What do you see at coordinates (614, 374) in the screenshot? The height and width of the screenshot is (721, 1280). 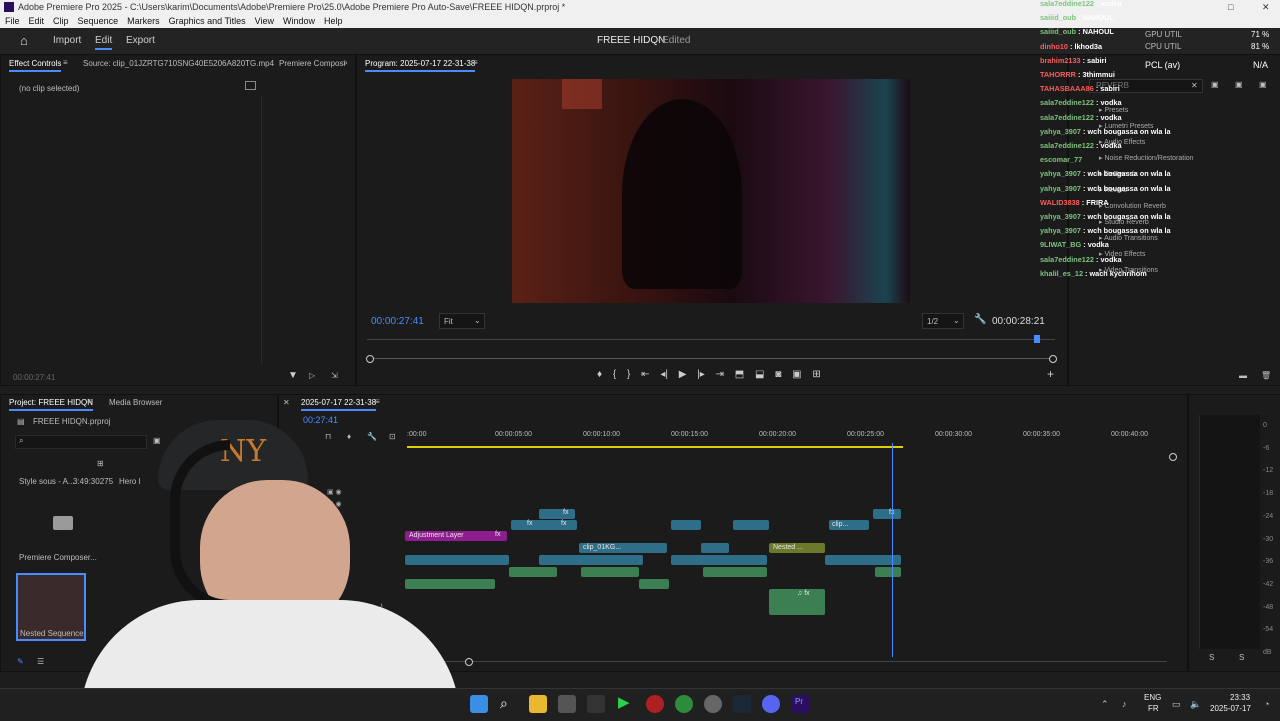 I see `mark-in-icon: {` at bounding box center [614, 374].